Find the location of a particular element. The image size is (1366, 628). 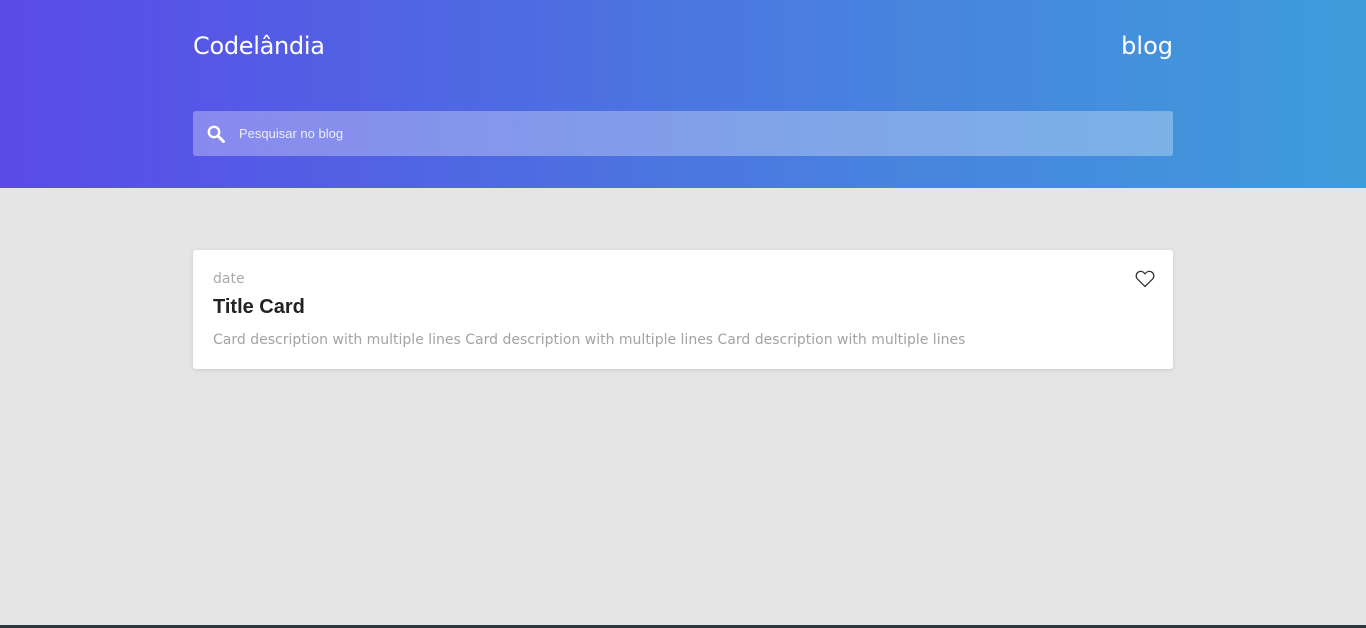

card-date: date is located at coordinates (229, 279).